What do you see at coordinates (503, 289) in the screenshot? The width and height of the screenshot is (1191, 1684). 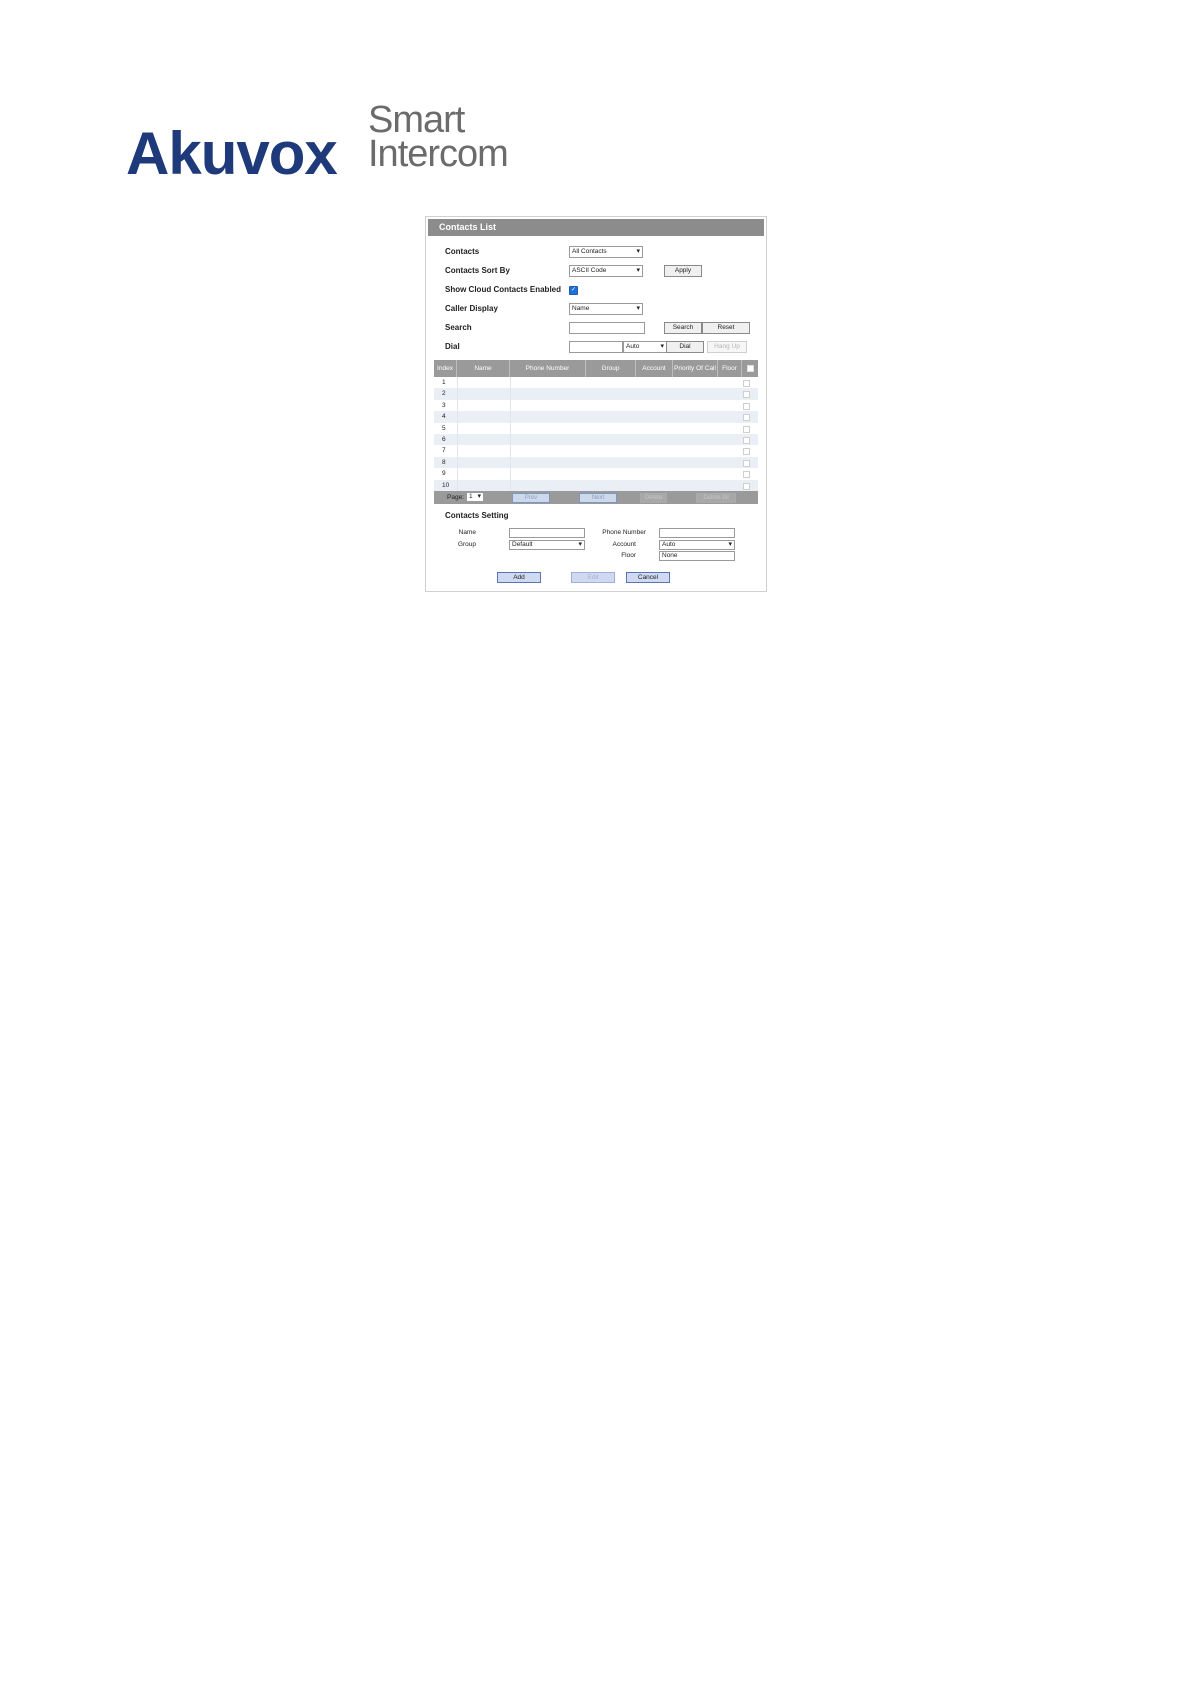 I see `show-cloud-label: Show Cloud Contacts Enabled` at bounding box center [503, 289].